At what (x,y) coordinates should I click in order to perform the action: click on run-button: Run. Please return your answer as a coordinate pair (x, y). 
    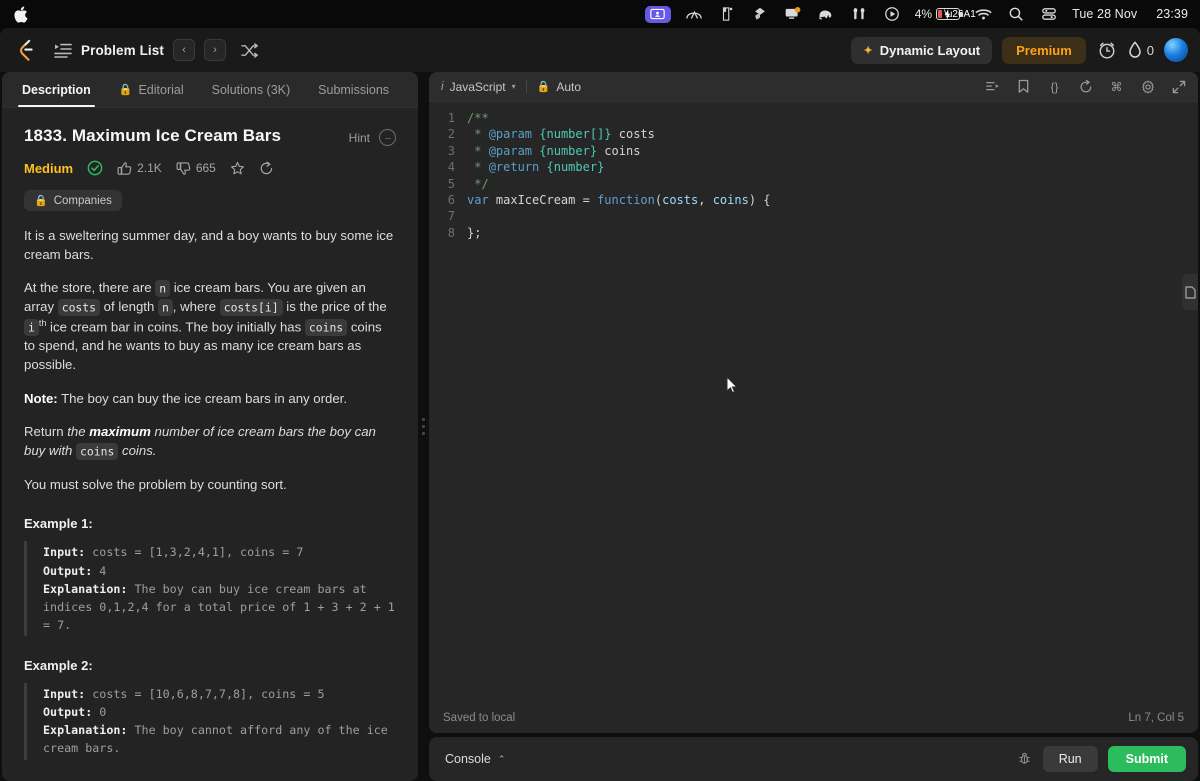
    Looking at the image, I should click on (1070, 759).